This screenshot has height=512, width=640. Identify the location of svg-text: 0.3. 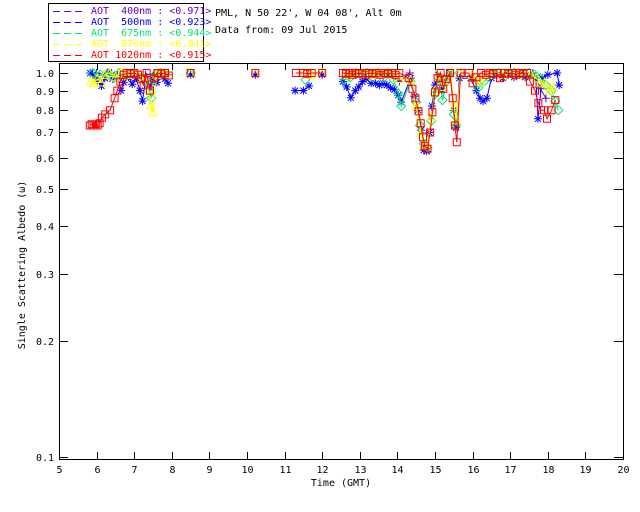
(45, 275).